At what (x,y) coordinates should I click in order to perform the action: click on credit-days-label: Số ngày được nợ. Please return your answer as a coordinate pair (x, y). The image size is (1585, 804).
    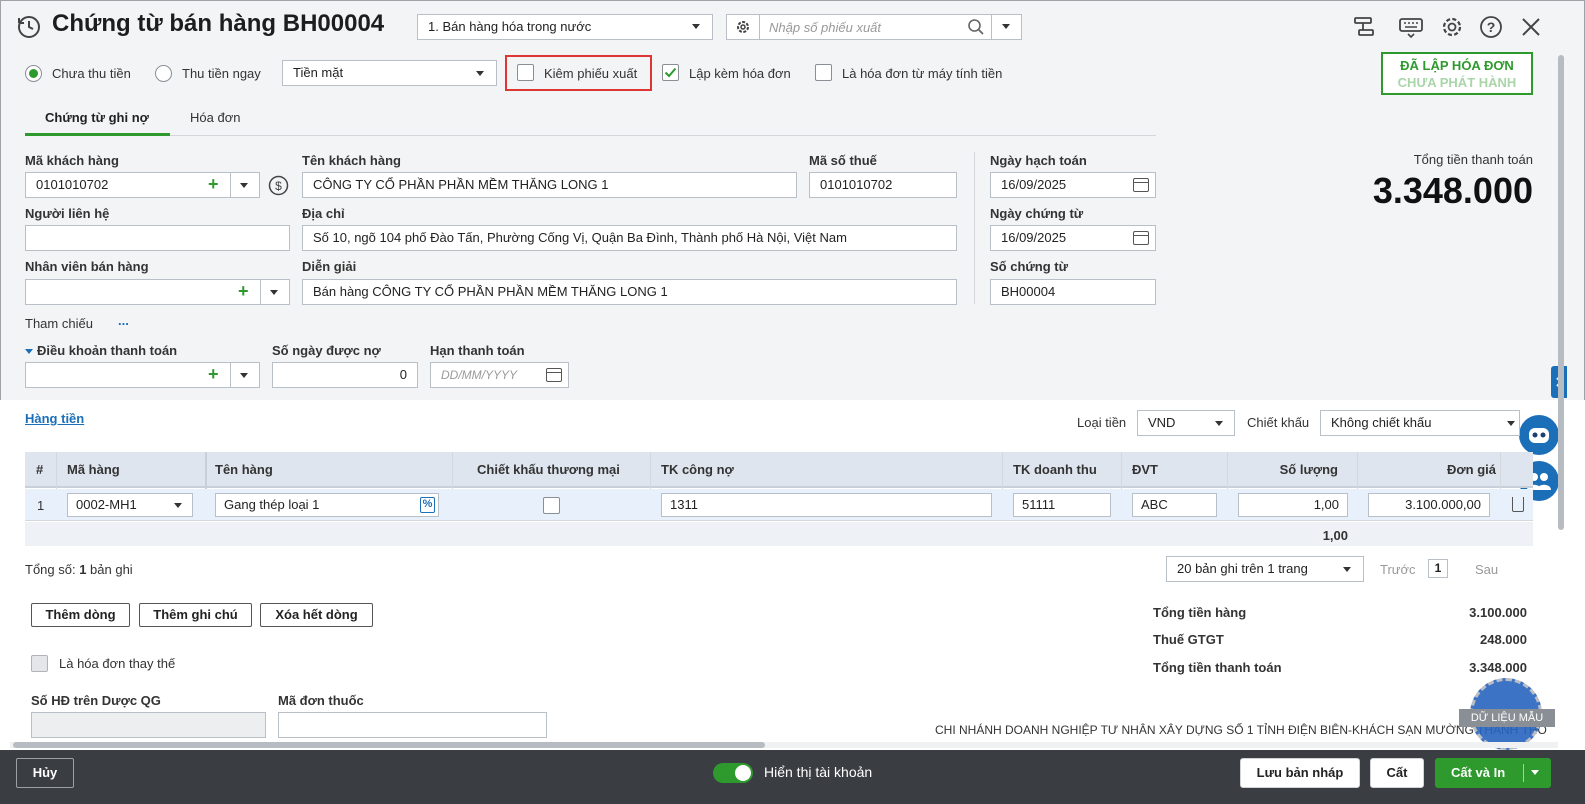
    Looking at the image, I should click on (326, 350).